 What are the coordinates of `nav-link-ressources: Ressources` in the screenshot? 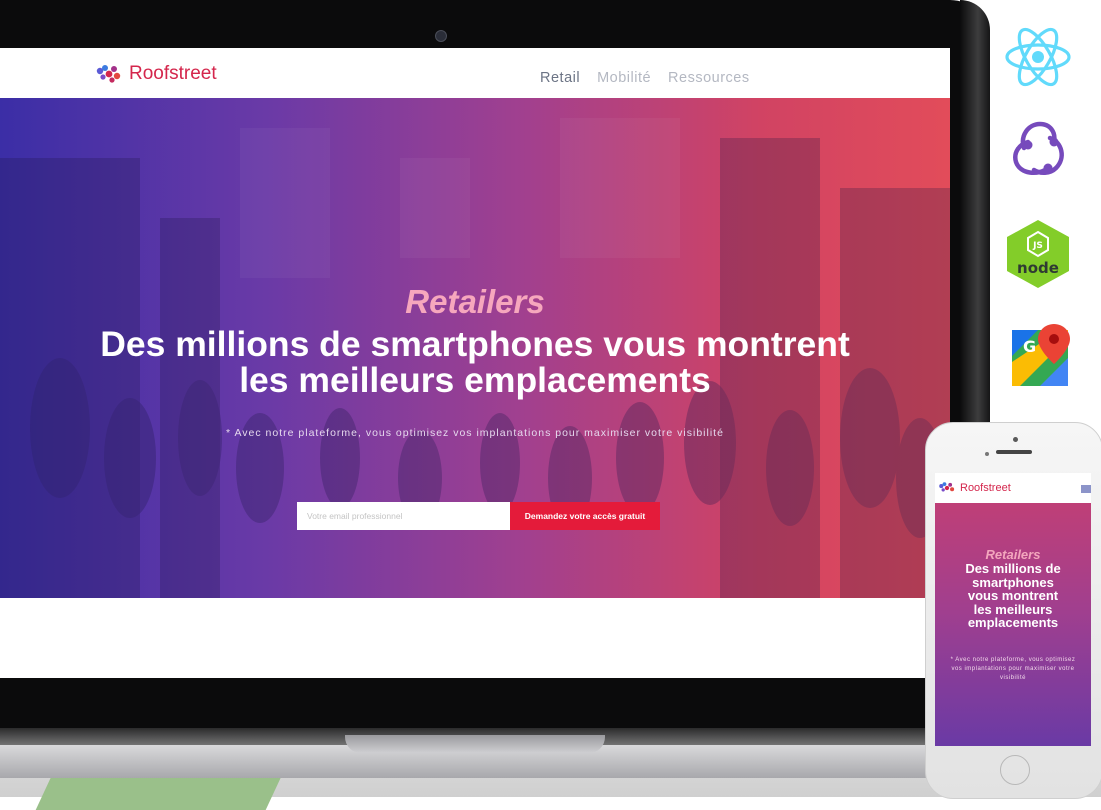 It's located at (709, 78).